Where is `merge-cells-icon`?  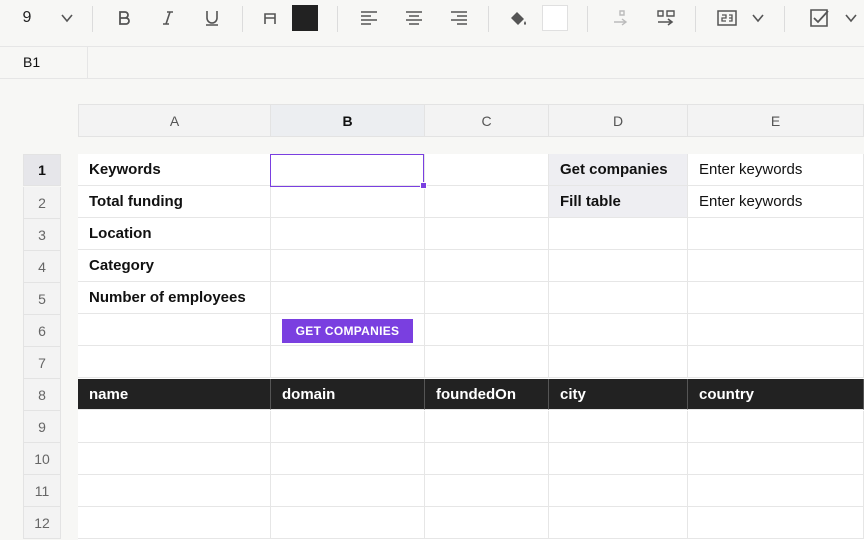 merge-cells-icon is located at coordinates (666, 18).